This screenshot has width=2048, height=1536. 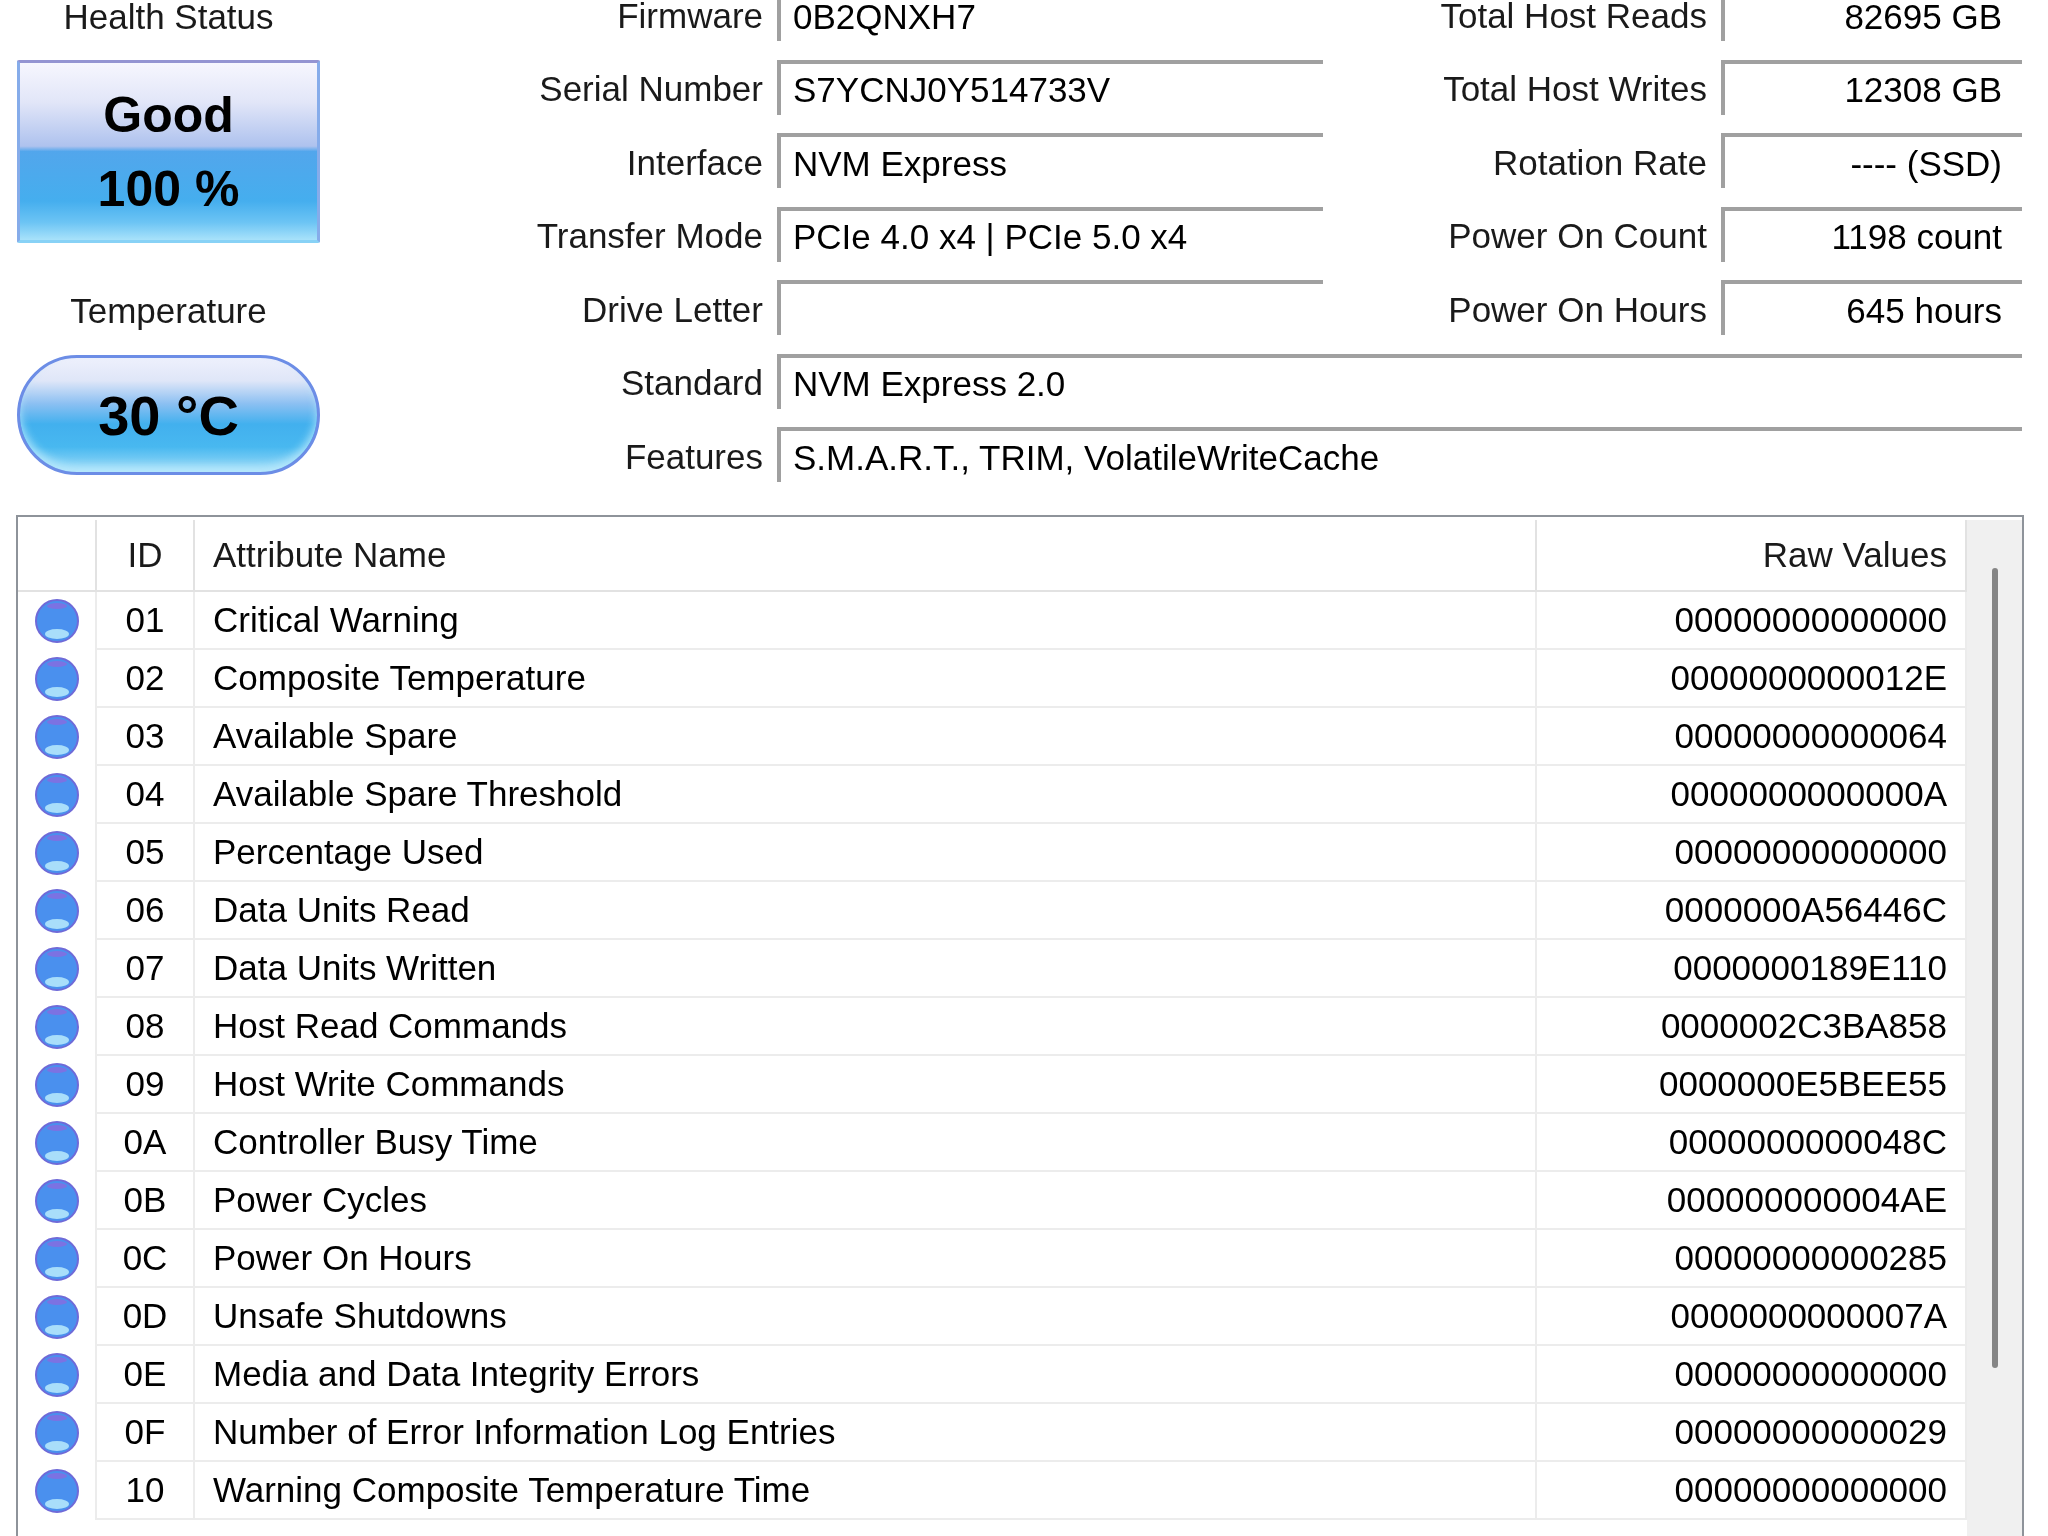 What do you see at coordinates (651, 89) in the screenshot?
I see `field-label: Serial Number` at bounding box center [651, 89].